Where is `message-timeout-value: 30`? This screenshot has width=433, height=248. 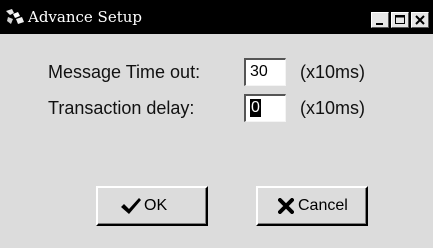
message-timeout-value: 30 is located at coordinates (259, 71).